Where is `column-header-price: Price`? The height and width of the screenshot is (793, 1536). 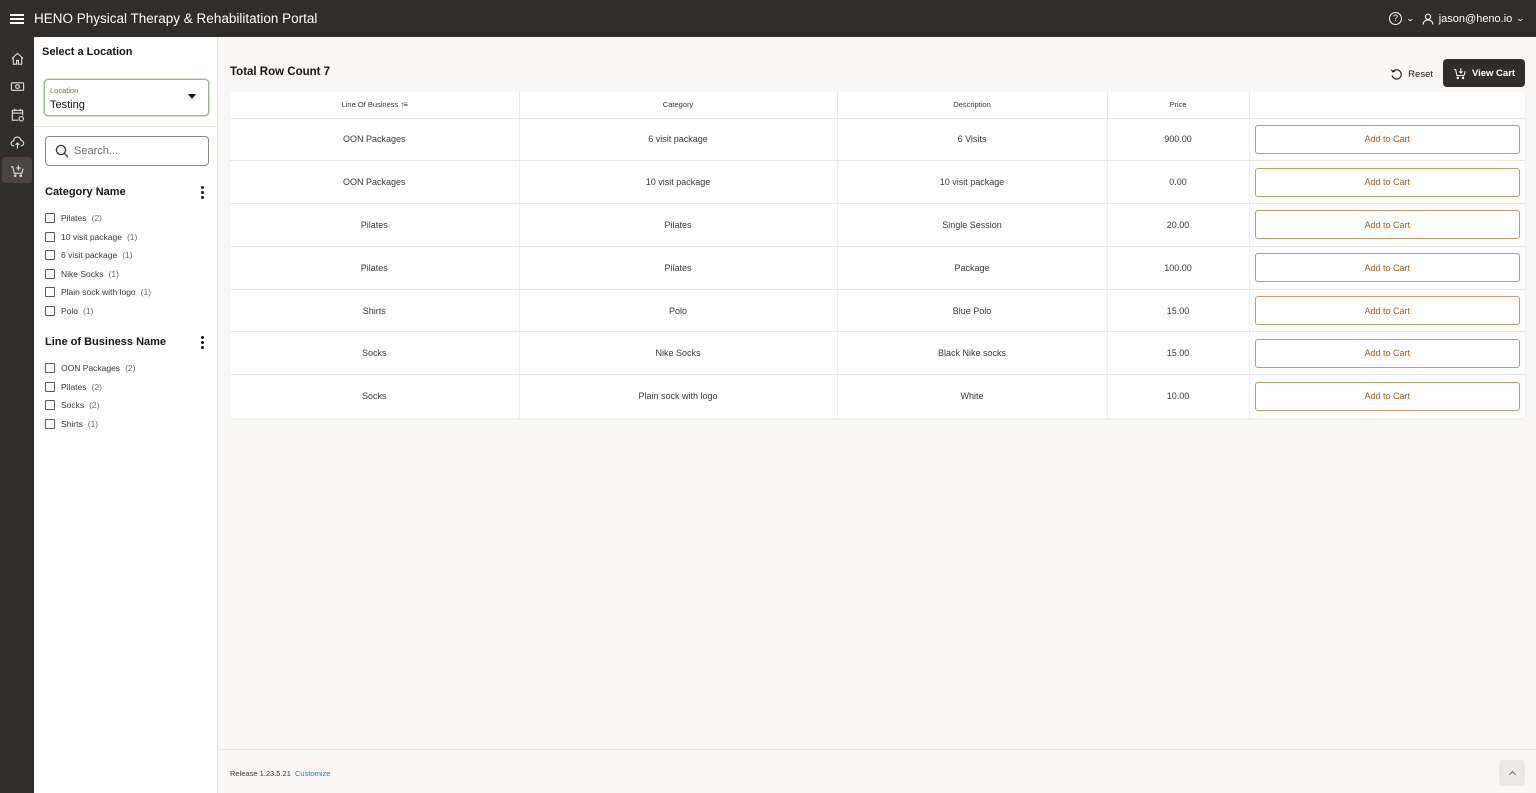 column-header-price: Price is located at coordinates (1178, 105).